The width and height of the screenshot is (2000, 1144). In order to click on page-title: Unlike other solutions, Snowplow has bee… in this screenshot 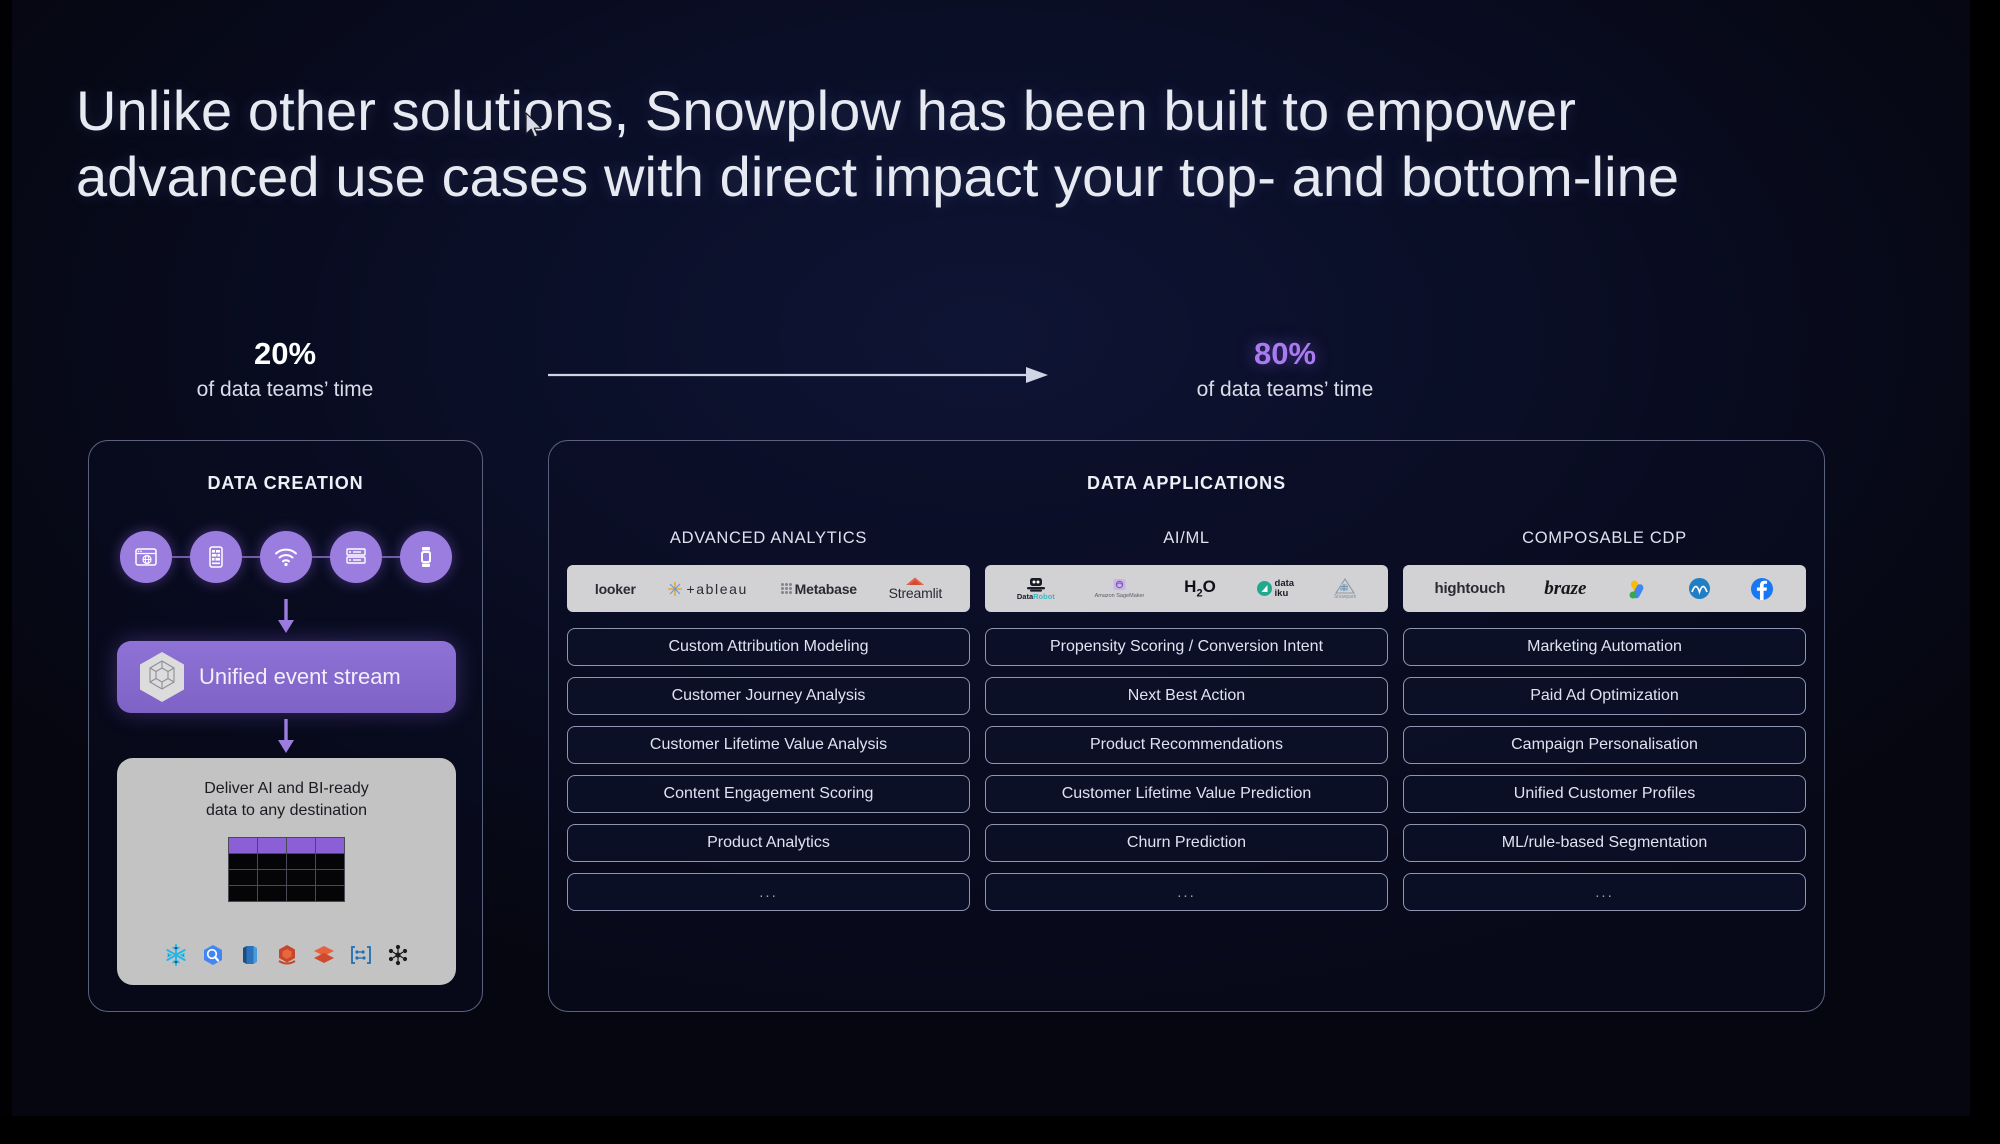, I will do `click(991, 144)`.